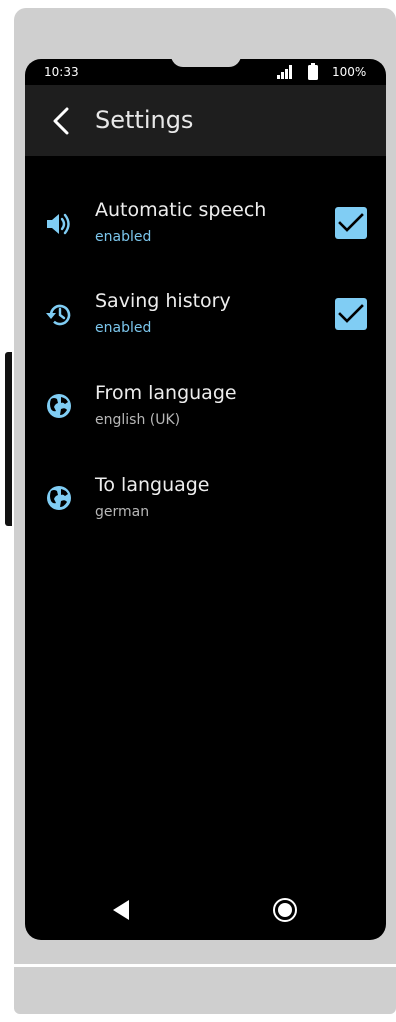 The height and width of the screenshot is (1022, 396). What do you see at coordinates (181, 210) in the screenshot?
I see `setting-title: Automatic speech` at bounding box center [181, 210].